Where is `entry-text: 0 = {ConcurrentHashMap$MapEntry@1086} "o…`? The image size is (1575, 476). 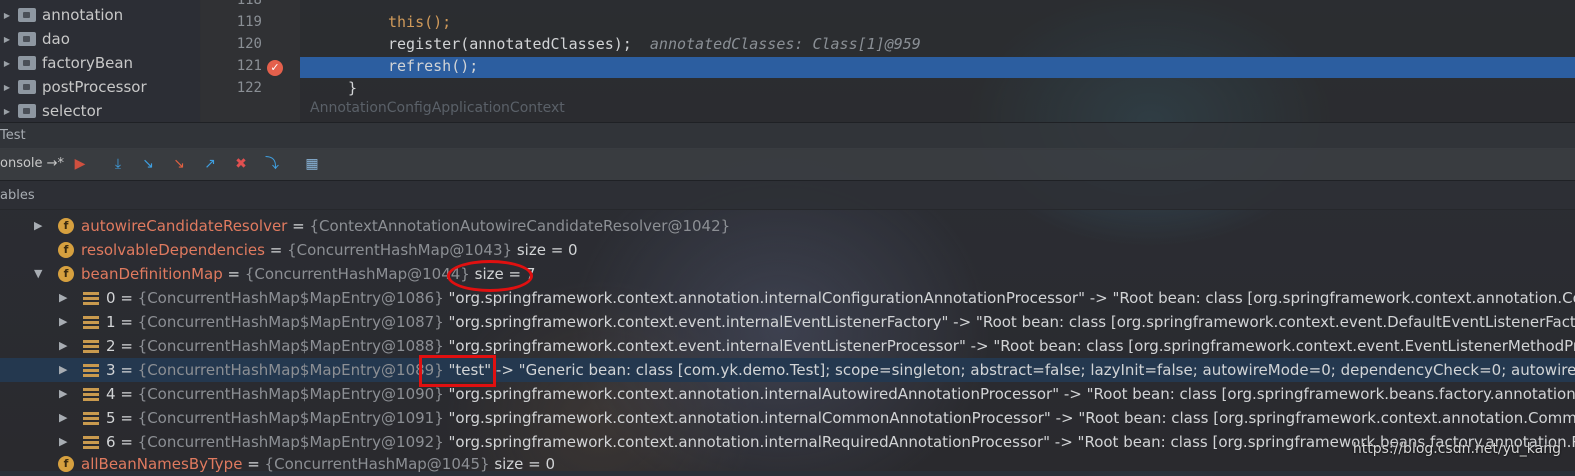 entry-text: 0 = {ConcurrentHashMap$MapEntry@1086} "o… is located at coordinates (840, 298).